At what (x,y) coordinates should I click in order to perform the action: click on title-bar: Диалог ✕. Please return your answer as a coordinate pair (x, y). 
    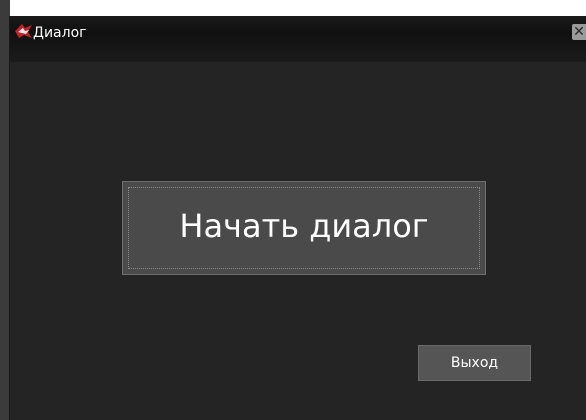
    Looking at the image, I should click on (298, 39).